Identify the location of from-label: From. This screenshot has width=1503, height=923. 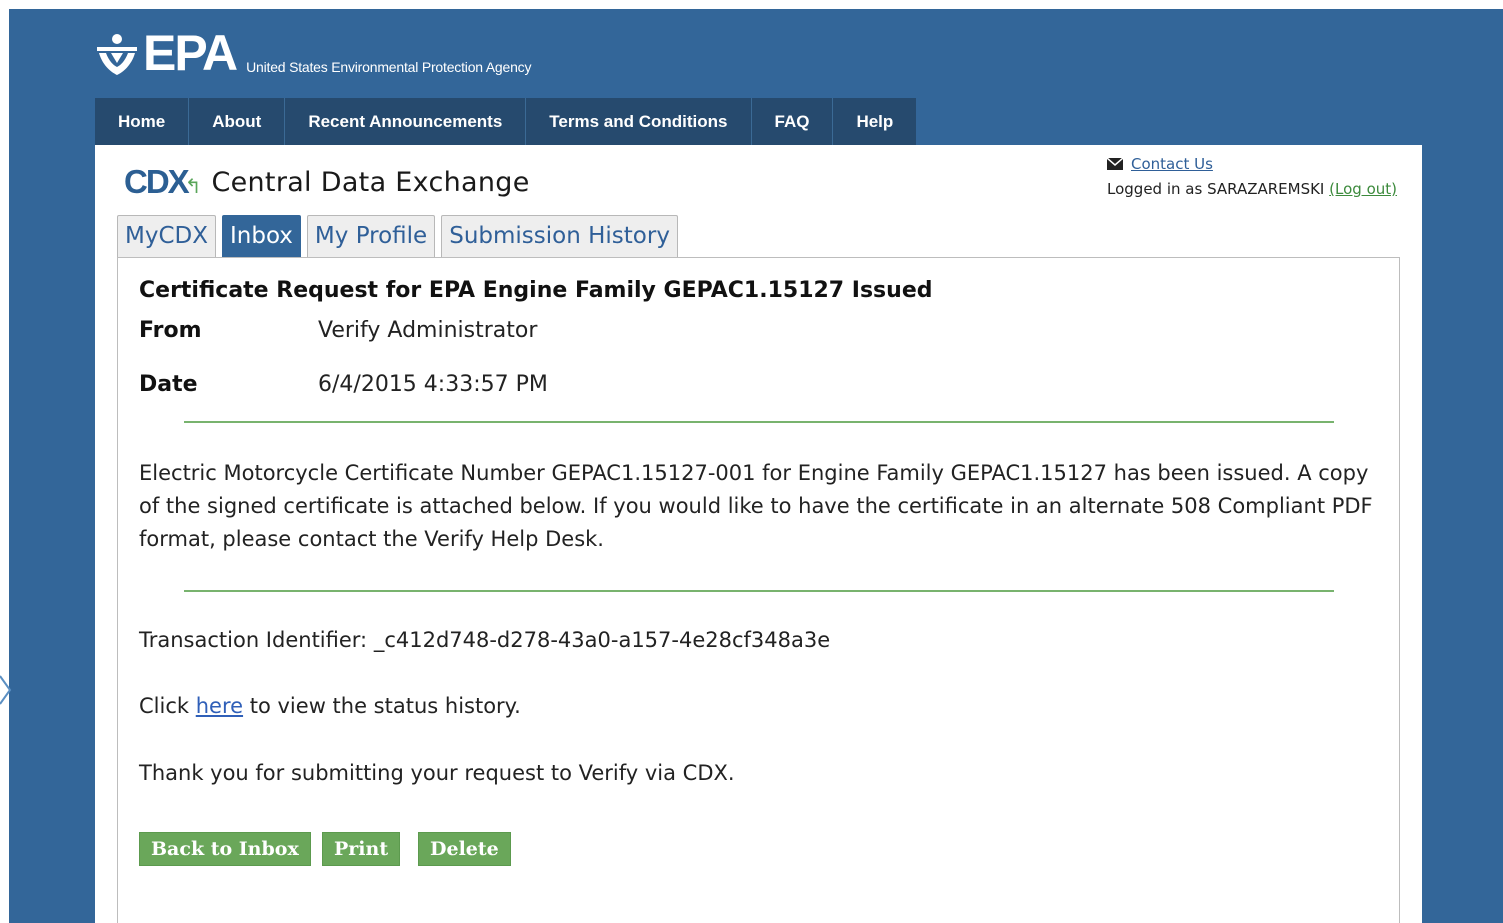
(170, 330).